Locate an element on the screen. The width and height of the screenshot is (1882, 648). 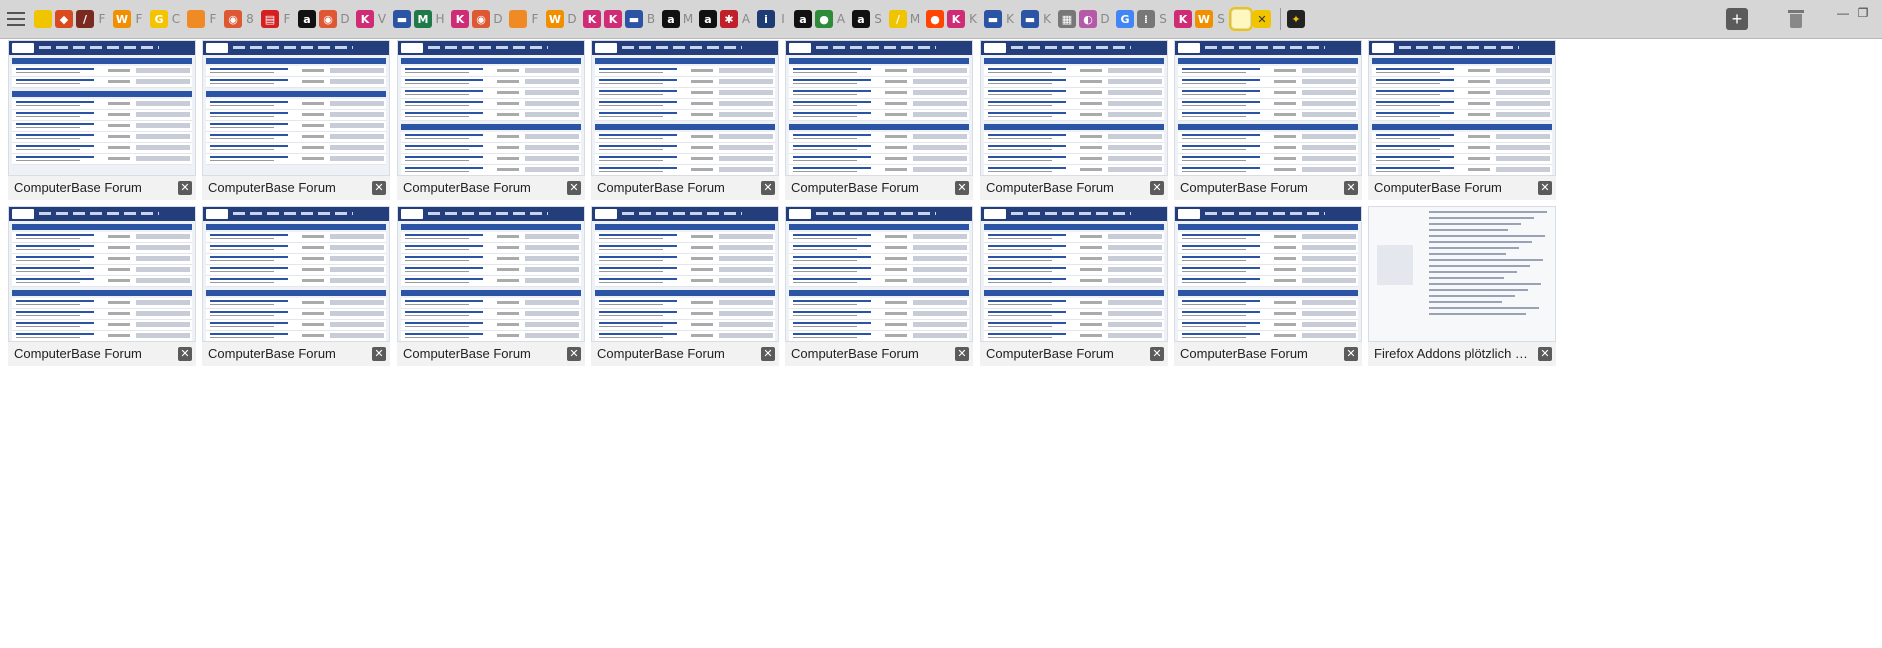
m-dim3: M is located at coordinates (915, 19).